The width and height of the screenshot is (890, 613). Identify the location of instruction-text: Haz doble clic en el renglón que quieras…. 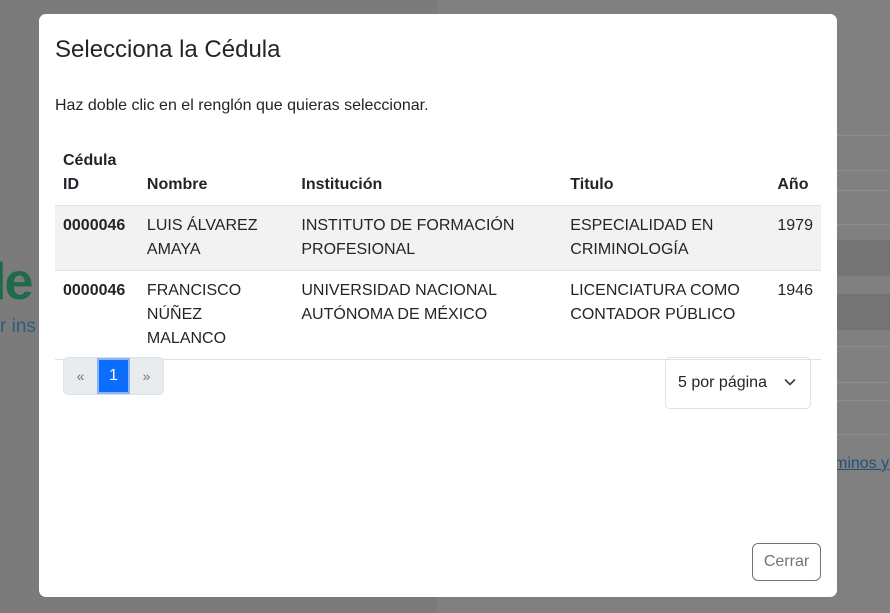
(242, 105).